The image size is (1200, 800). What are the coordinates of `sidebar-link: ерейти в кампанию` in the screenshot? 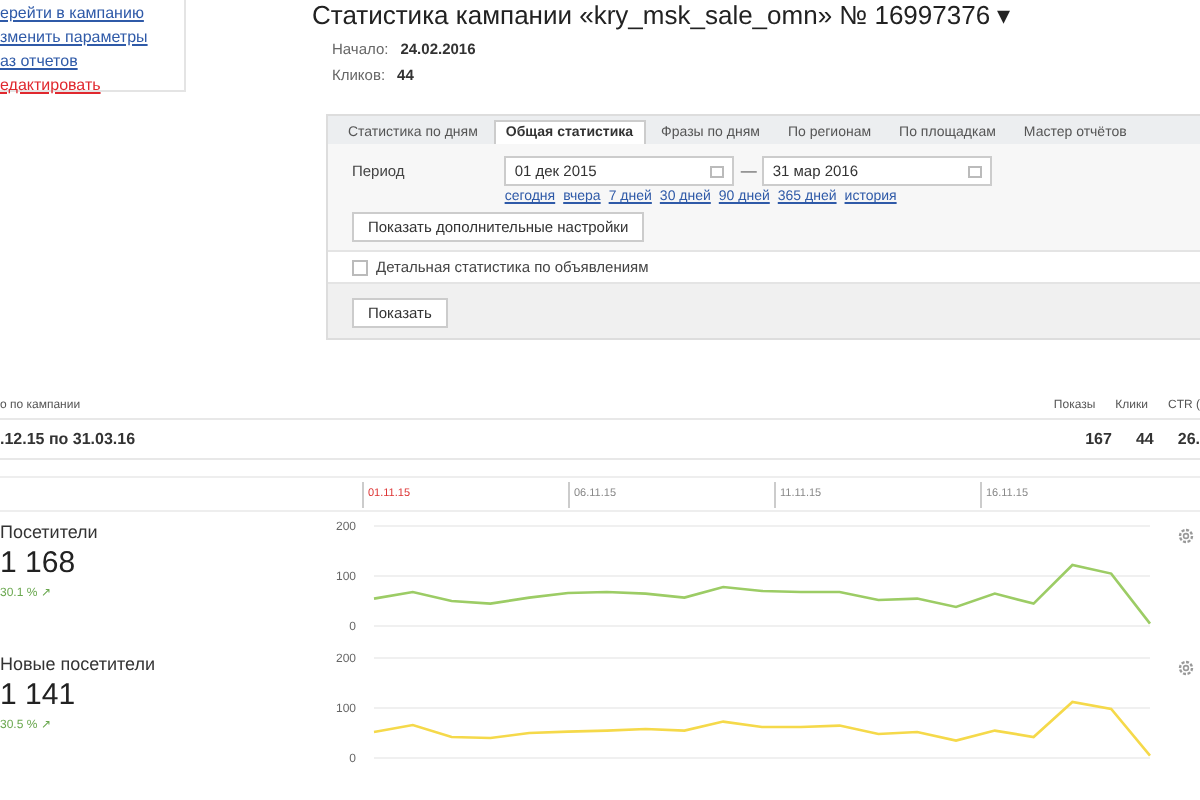 It's located at (92, 13).